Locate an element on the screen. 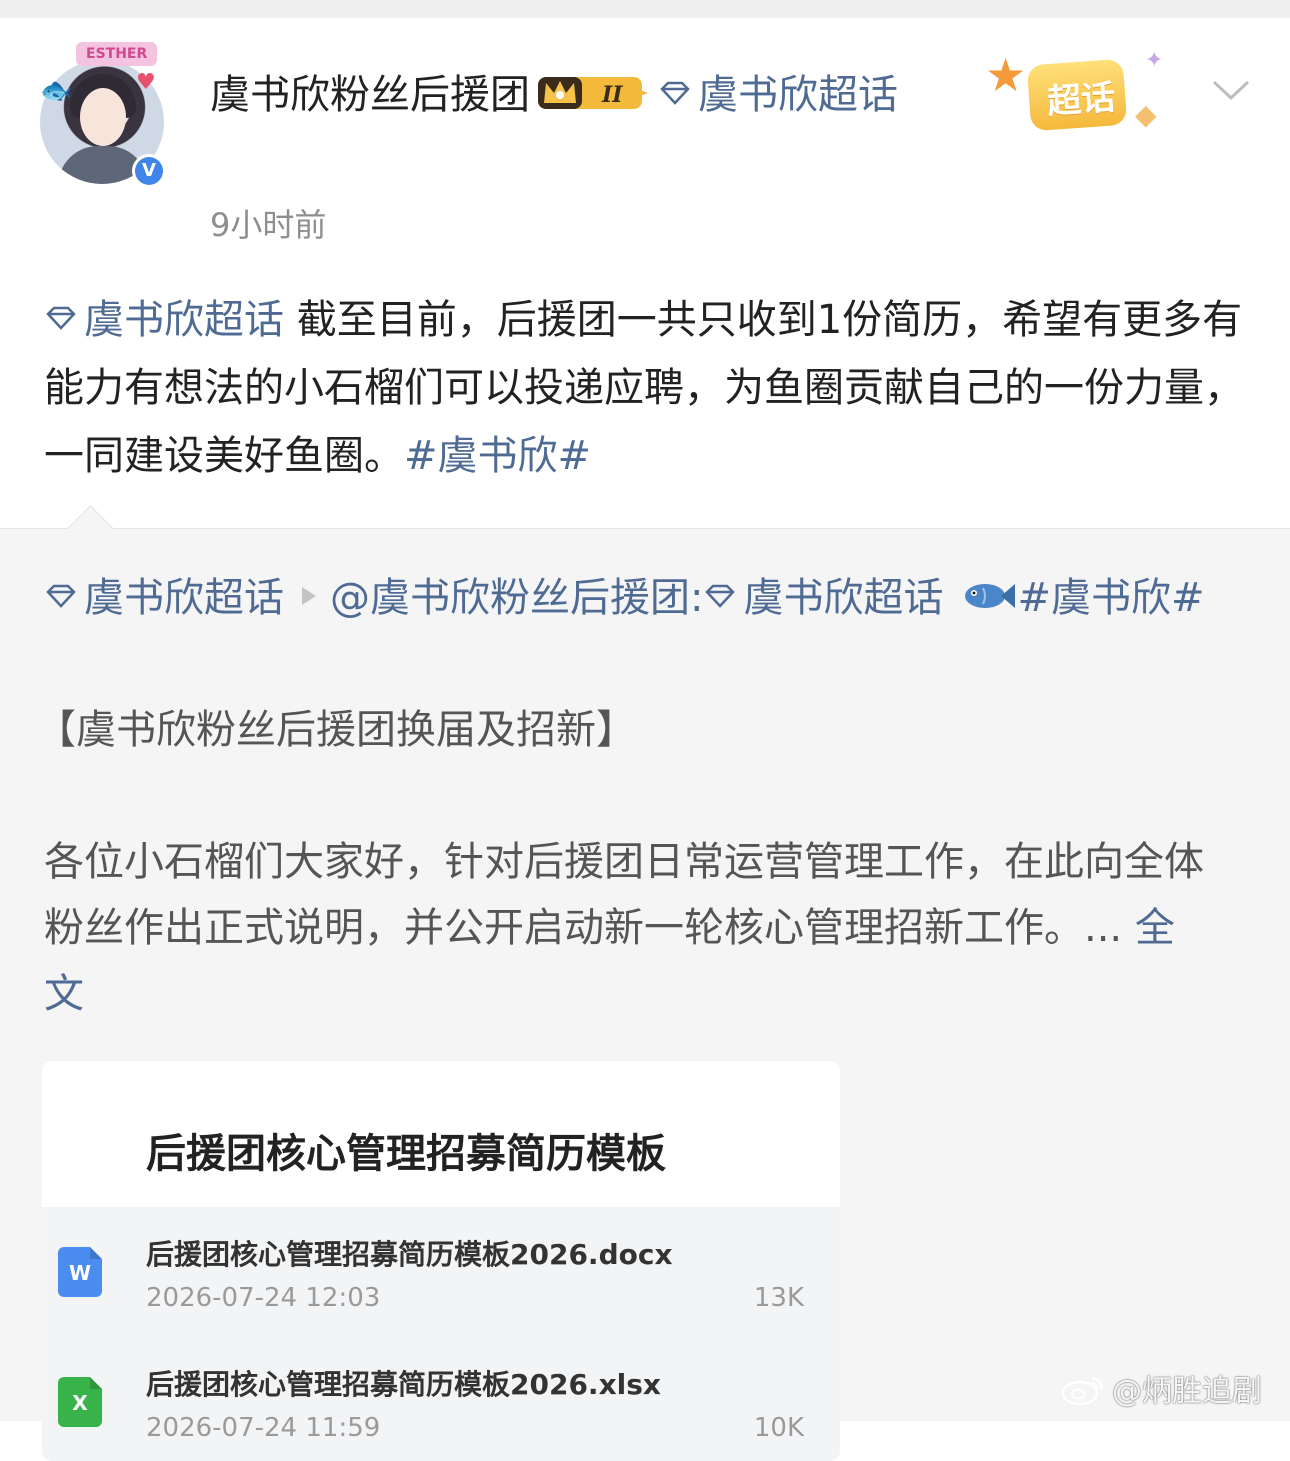 This screenshot has width=1290, height=1461. verified-badge-icon: V is located at coordinates (149, 171).